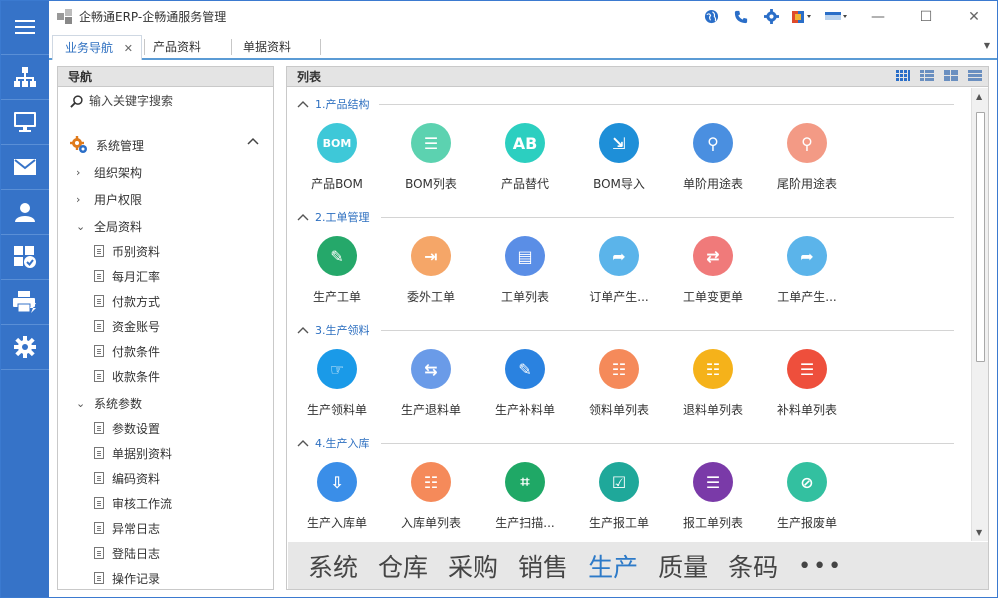  What do you see at coordinates (109, 172) in the screenshot?
I see `tree-item-org: › 组织架构` at bounding box center [109, 172].